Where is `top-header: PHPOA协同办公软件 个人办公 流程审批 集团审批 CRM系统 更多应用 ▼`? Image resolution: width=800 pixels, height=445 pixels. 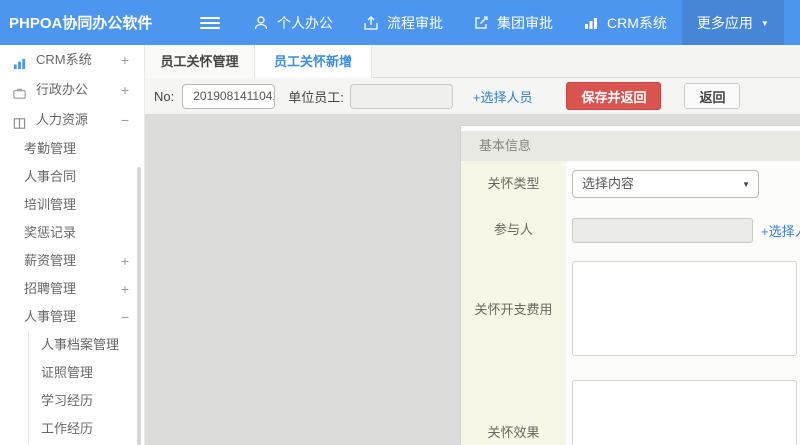 top-header: PHPOA协同办公软件 个人办公 流程审批 集团审批 CRM系统 更多应用 ▼ is located at coordinates (400, 22).